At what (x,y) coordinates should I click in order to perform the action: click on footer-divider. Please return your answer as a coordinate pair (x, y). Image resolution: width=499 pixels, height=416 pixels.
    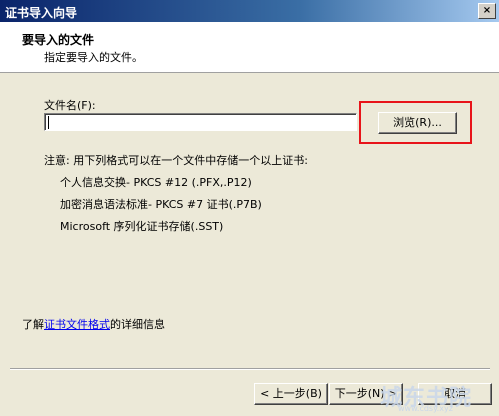
    Looking at the image, I should click on (250, 369).